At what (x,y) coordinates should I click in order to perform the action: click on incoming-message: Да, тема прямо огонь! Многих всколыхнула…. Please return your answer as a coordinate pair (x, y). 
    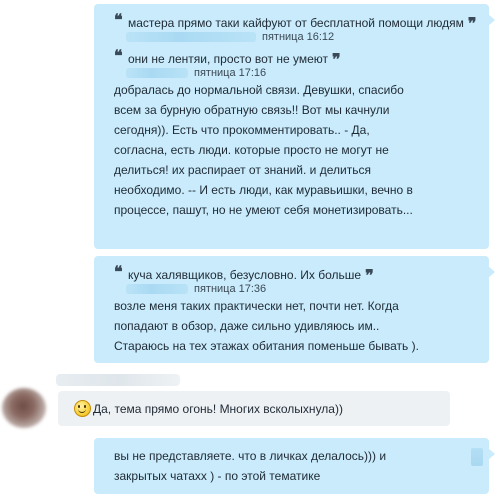
    Looking at the image, I should click on (254, 408).